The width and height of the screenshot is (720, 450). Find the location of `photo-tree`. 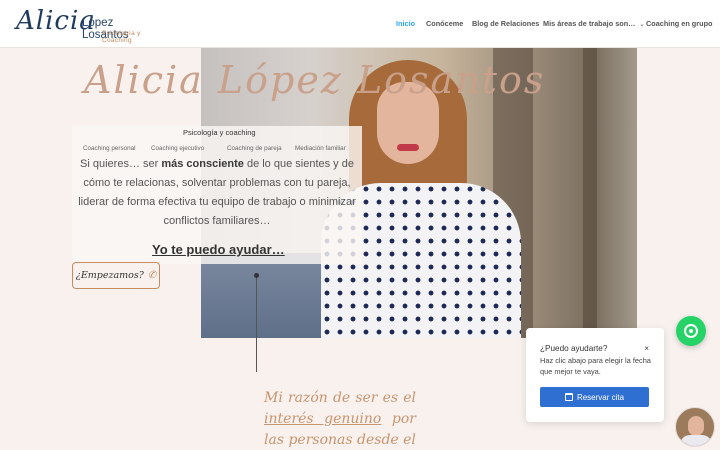

photo-tree is located at coordinates (590, 193).